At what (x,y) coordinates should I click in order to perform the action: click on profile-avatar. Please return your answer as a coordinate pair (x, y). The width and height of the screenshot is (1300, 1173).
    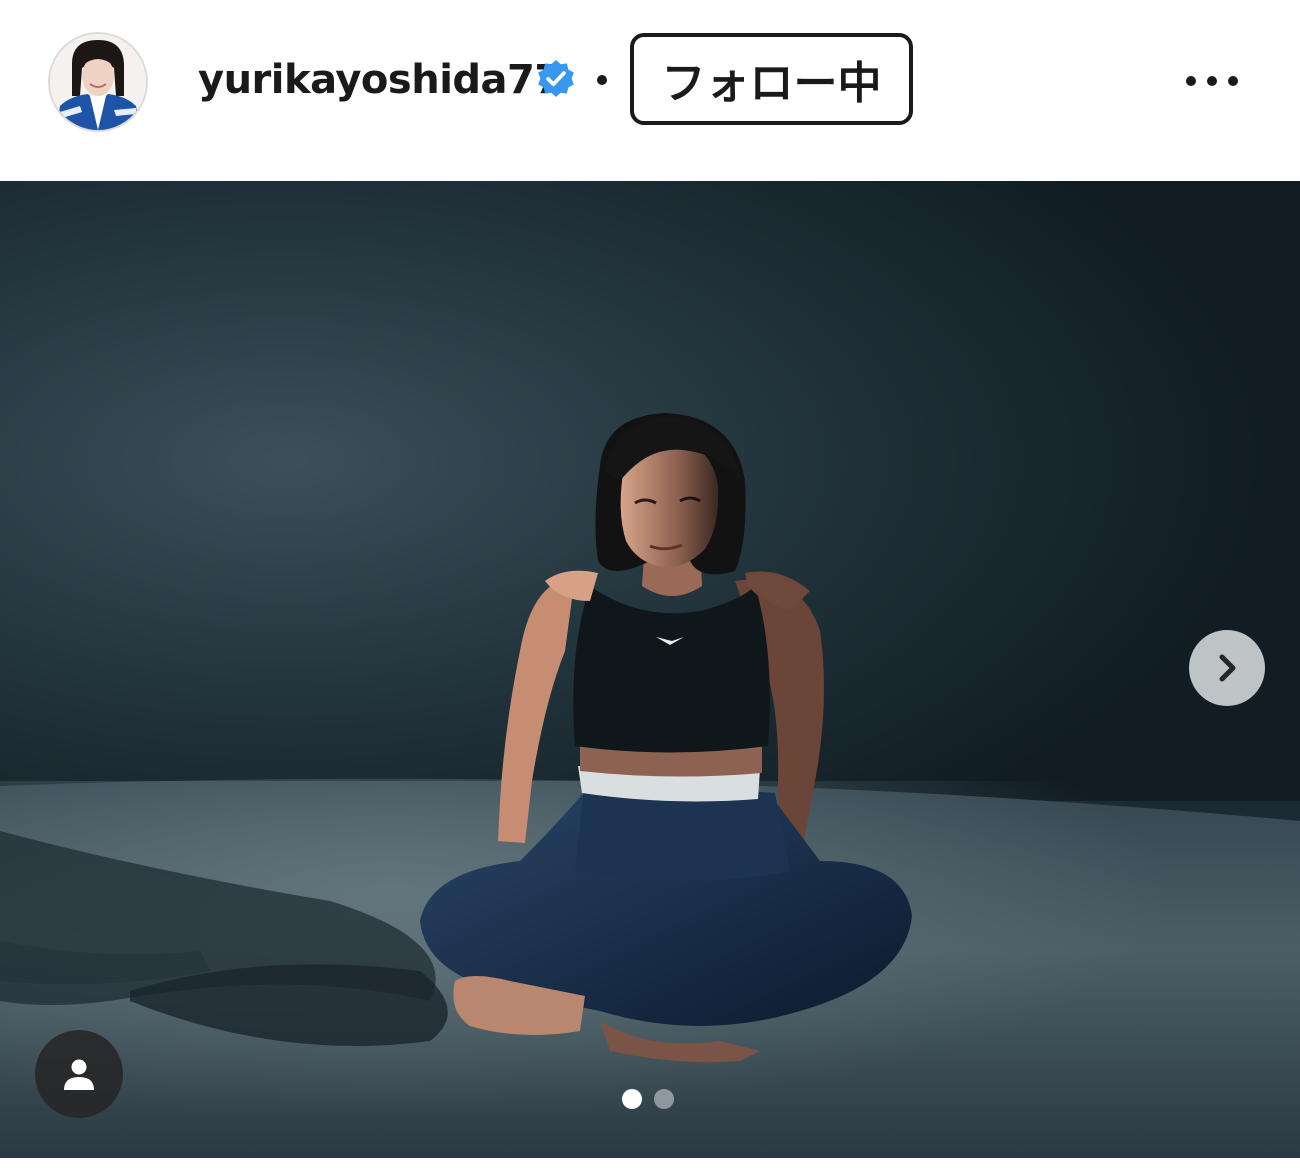
    Looking at the image, I should click on (98, 82).